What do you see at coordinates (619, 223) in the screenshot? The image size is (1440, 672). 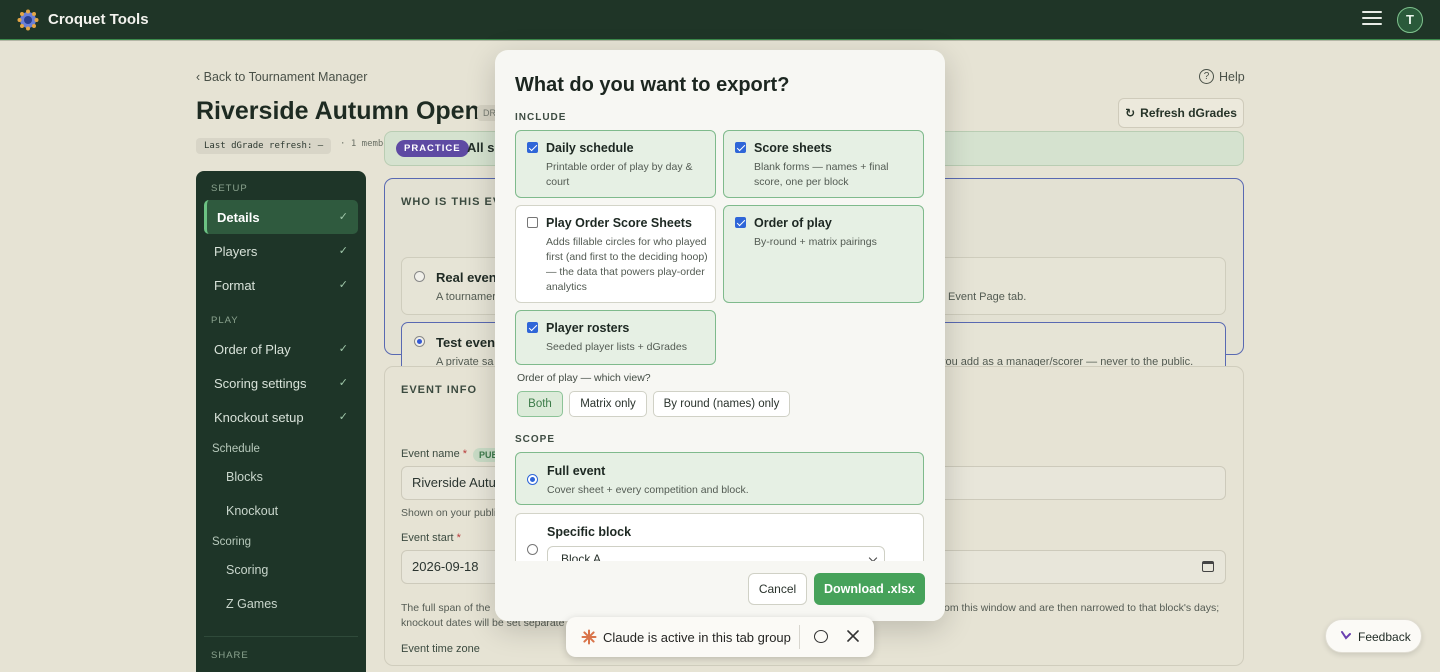 I see `option-title: Play Order Score Sheets` at bounding box center [619, 223].